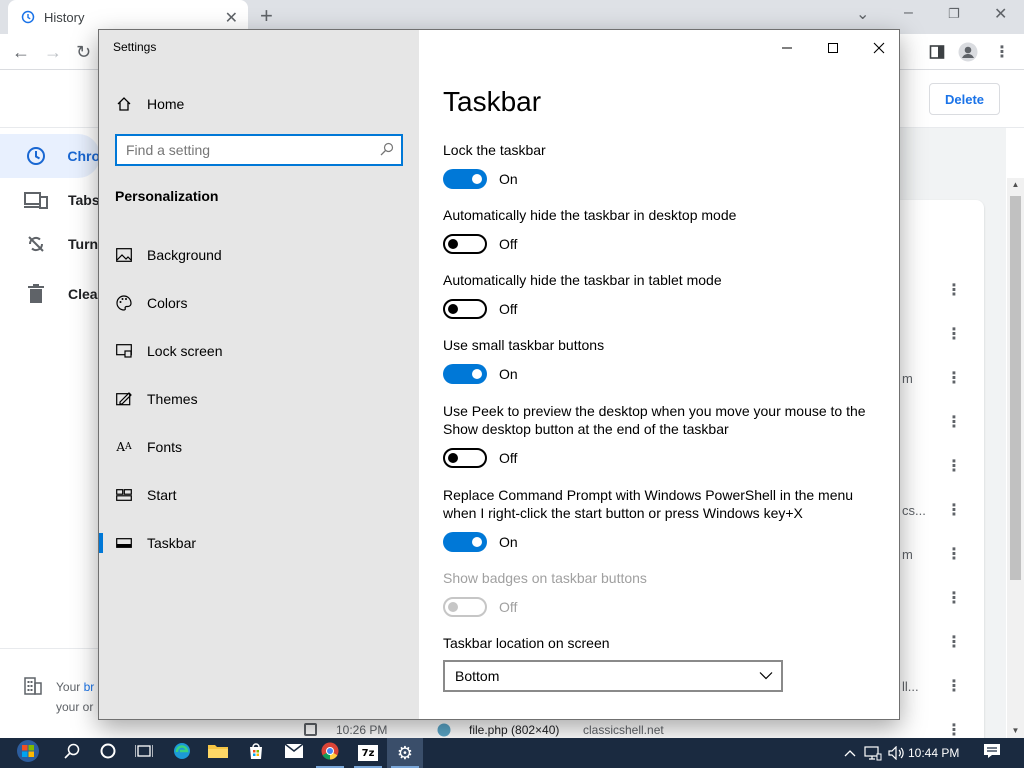 Image resolution: width=1024 pixels, height=768 pixels. What do you see at coordinates (50, 428) in the screenshot?
I see `history-sidebar: Chro Tabs Turn Clea` at bounding box center [50, 428].